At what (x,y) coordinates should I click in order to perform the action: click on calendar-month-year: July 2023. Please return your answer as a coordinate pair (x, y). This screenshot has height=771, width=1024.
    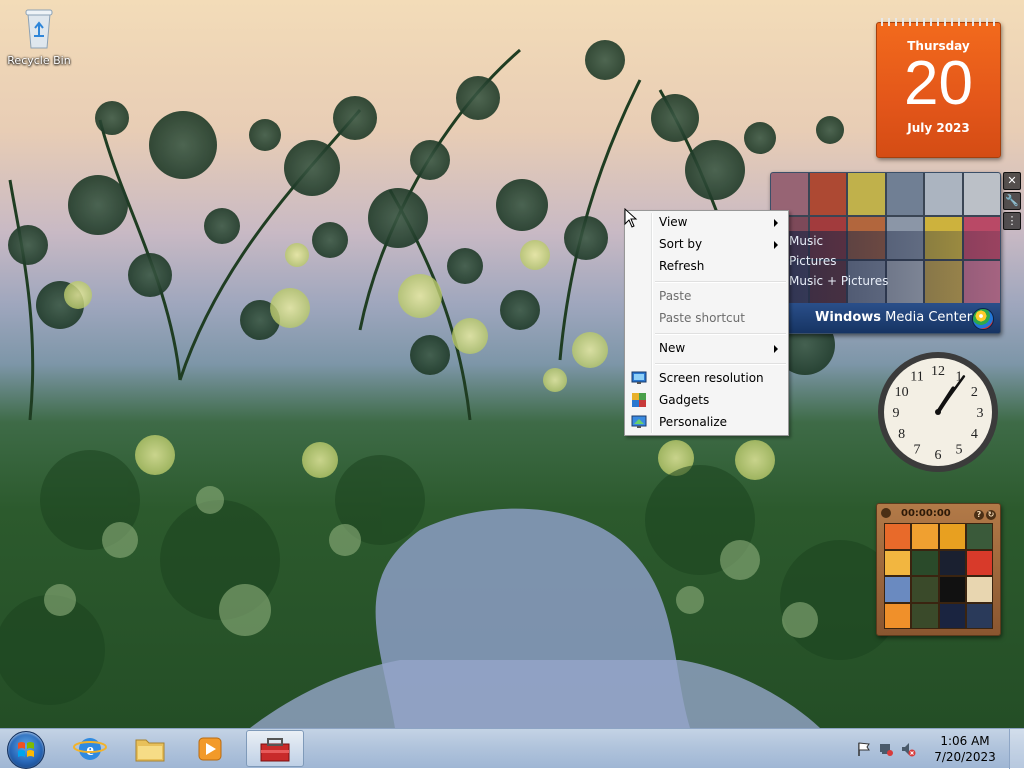
    Looking at the image, I should click on (938, 128).